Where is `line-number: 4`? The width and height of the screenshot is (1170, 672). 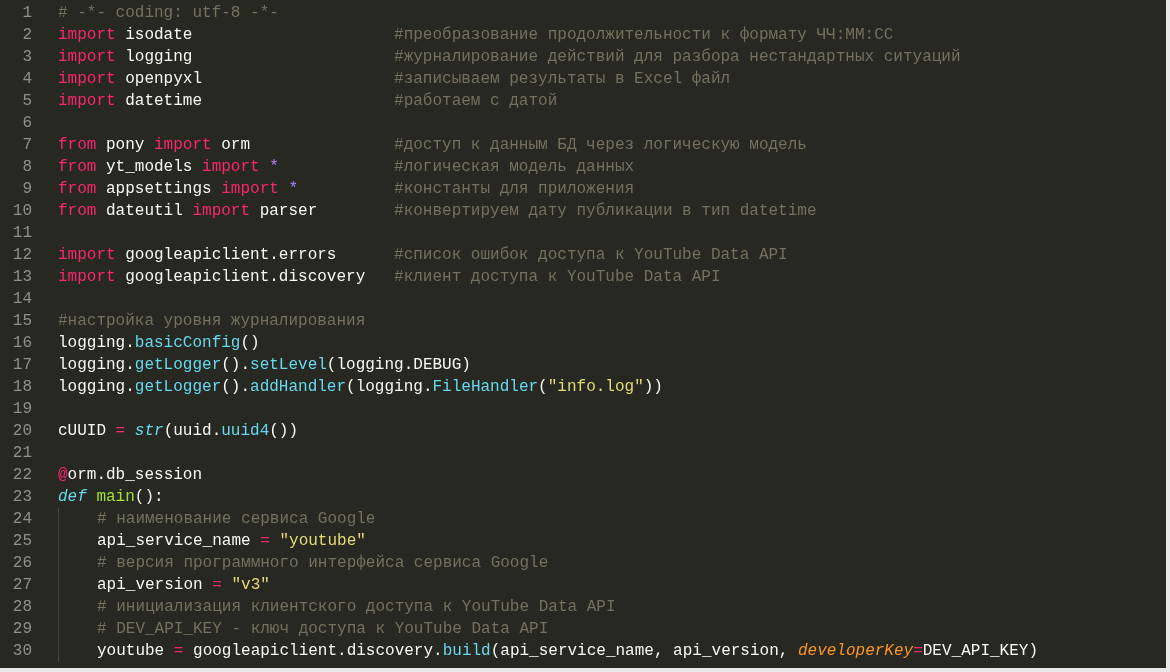 line-number: 4 is located at coordinates (26, 79).